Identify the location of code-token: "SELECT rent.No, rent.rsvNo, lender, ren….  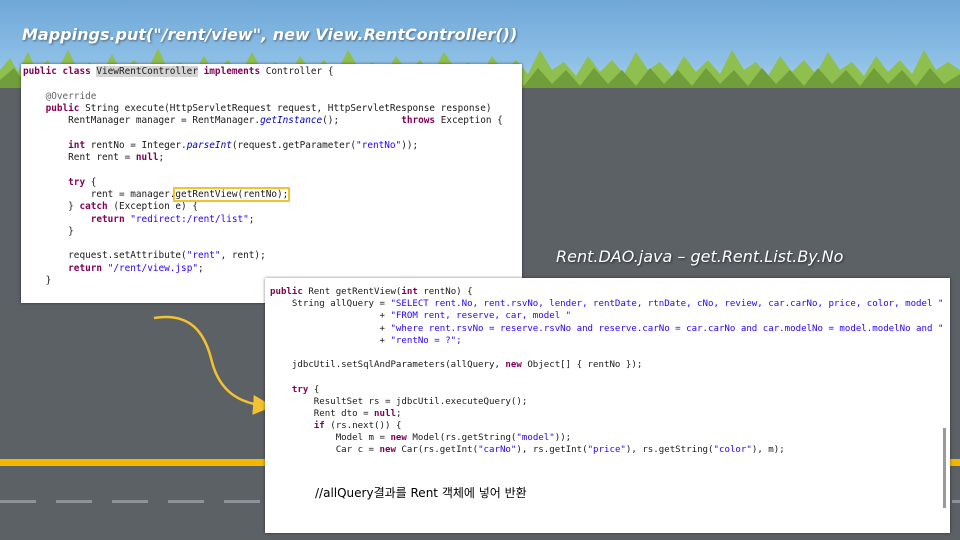
(667, 304).